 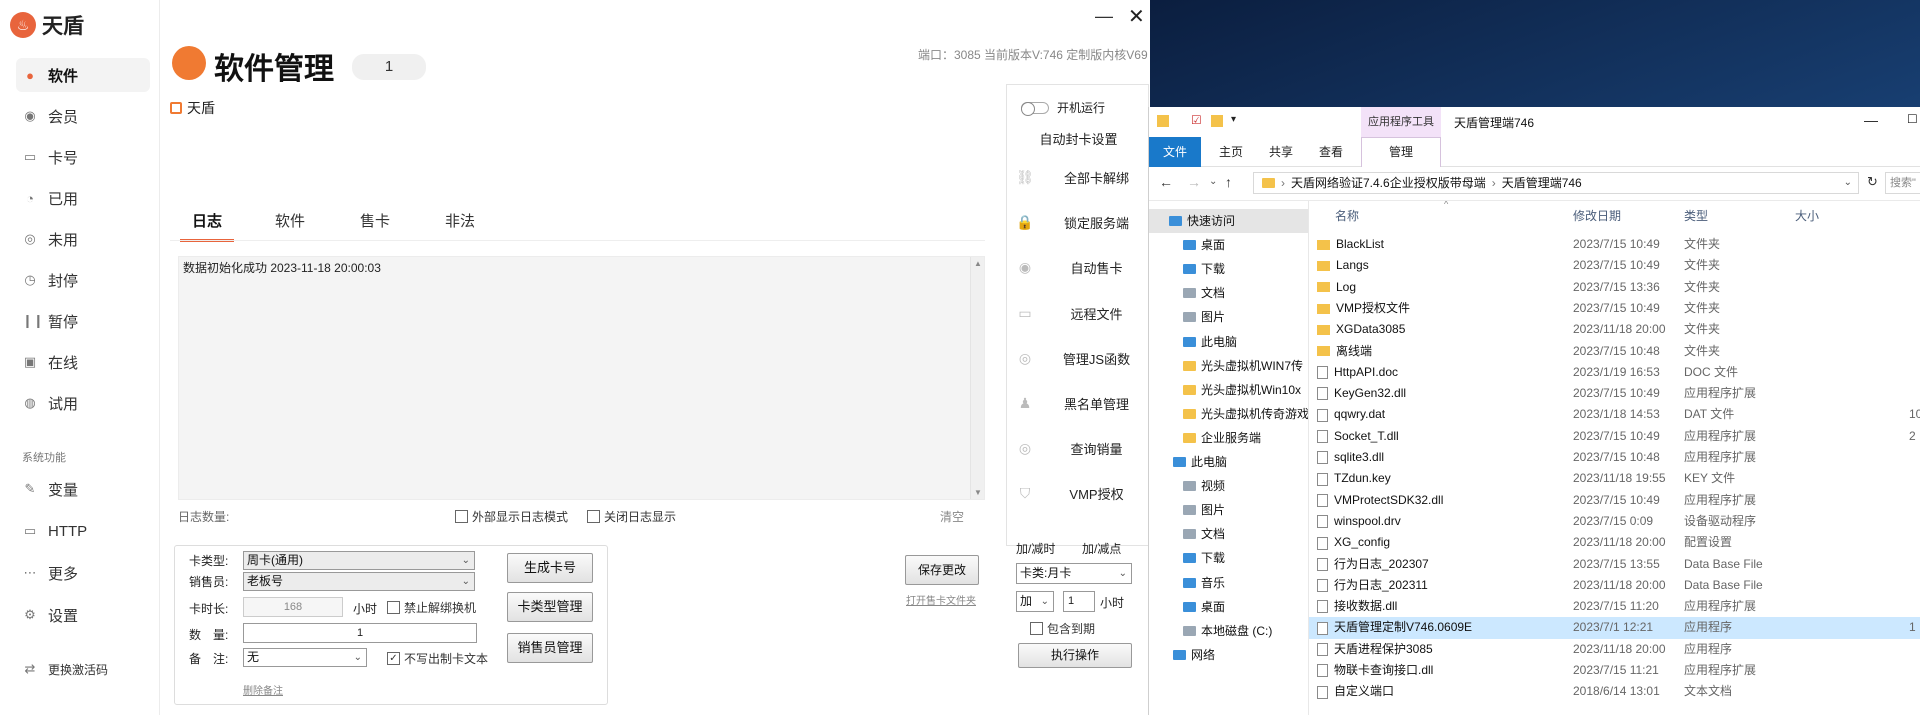 I want to click on log-scrollbar: ▲ ▼, so click(x=977, y=378).